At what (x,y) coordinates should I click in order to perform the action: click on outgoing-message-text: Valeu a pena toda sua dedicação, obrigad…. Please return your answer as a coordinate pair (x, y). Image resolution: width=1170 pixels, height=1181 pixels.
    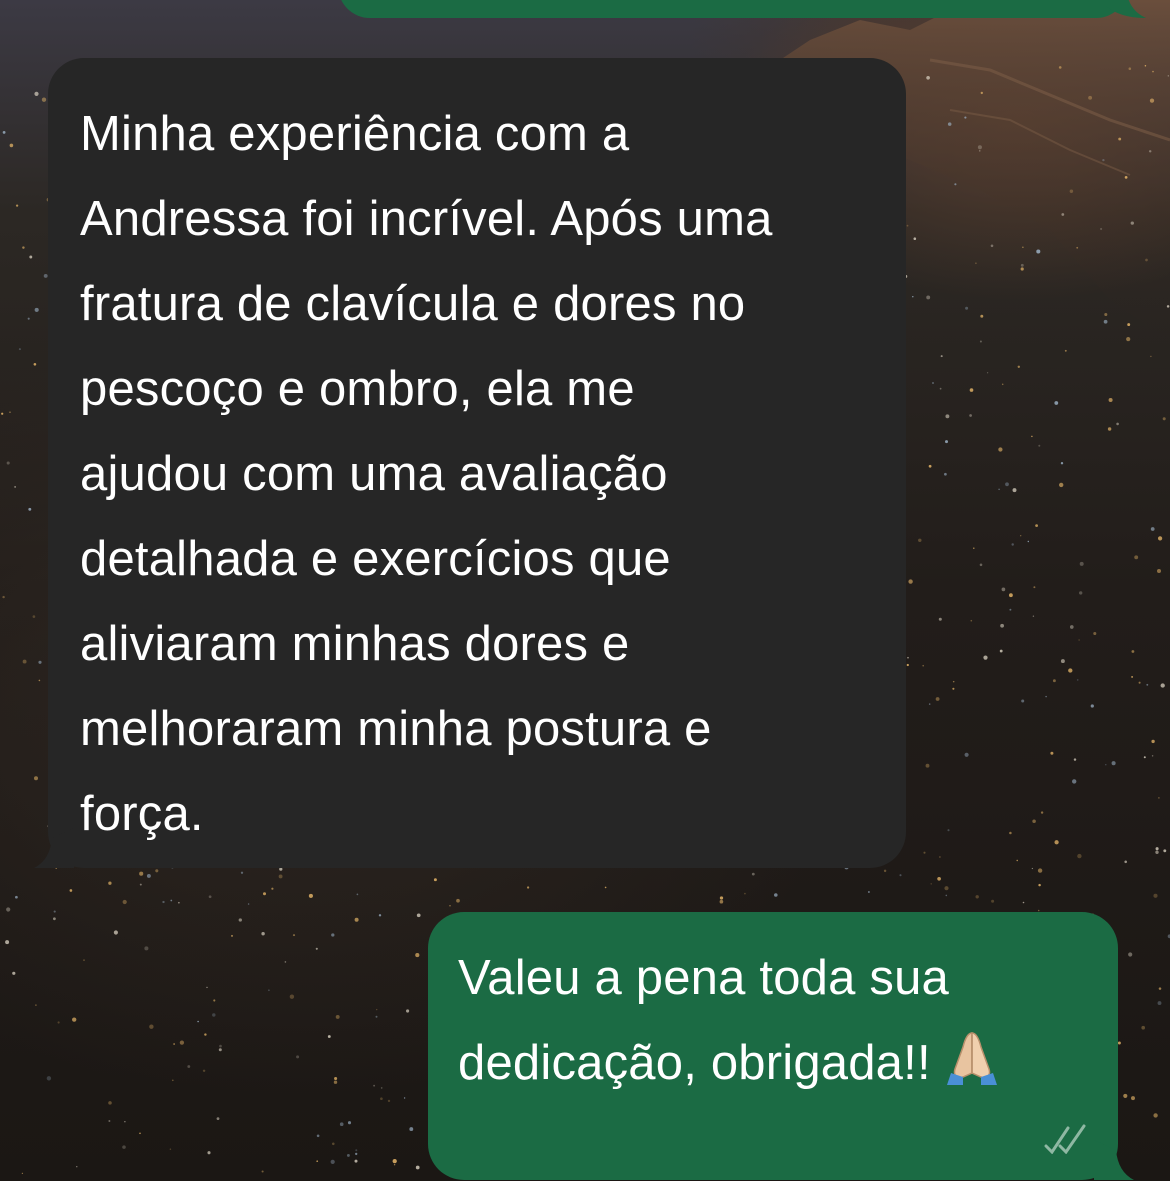
    Looking at the image, I should click on (703, 1020).